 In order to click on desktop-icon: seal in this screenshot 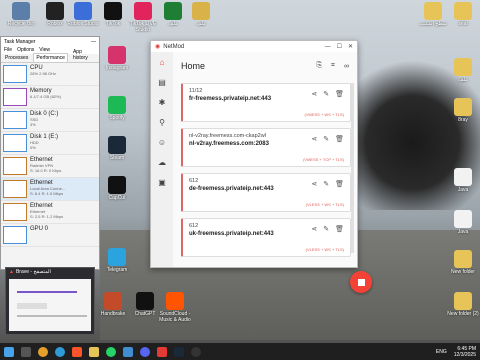, I will do `click(463, 17)`.